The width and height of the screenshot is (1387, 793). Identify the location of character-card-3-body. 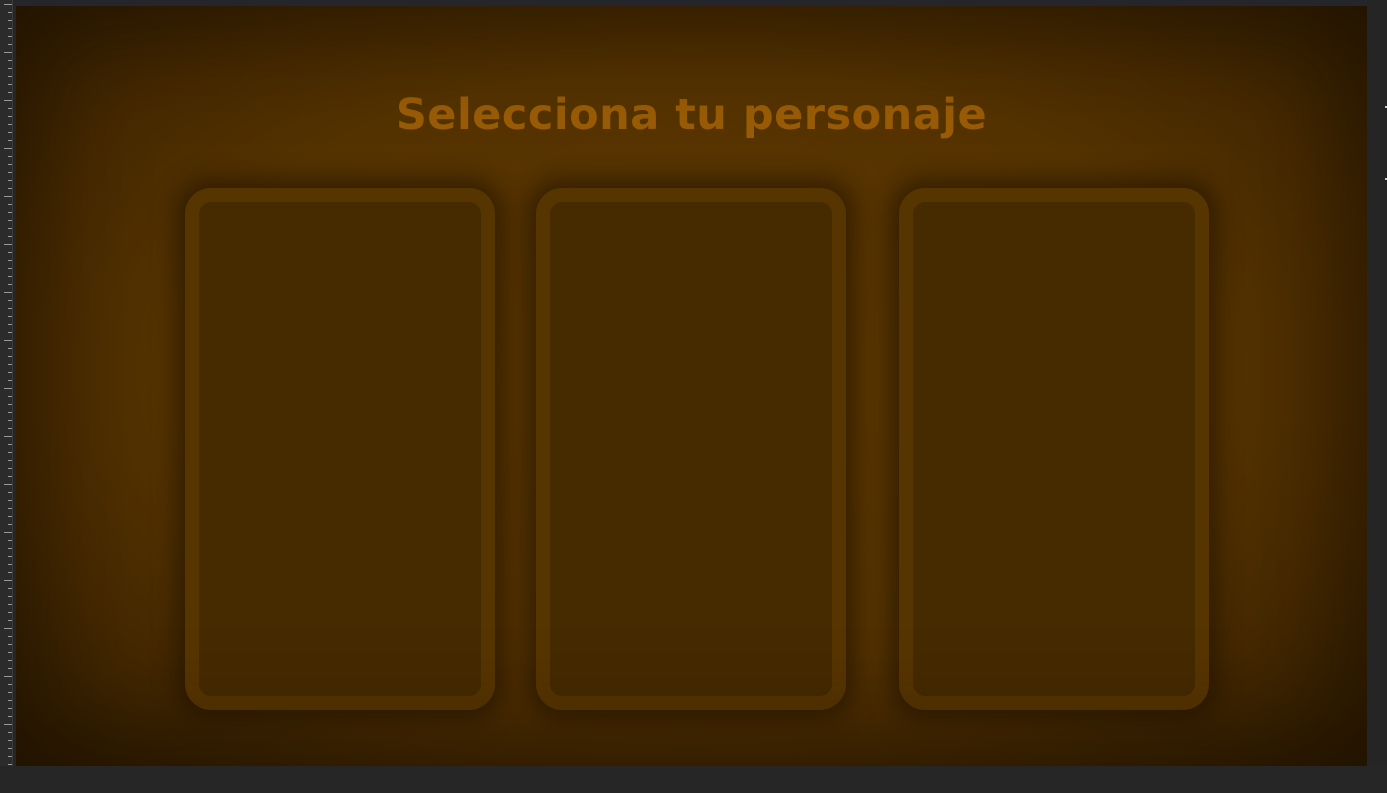
(1054, 449).